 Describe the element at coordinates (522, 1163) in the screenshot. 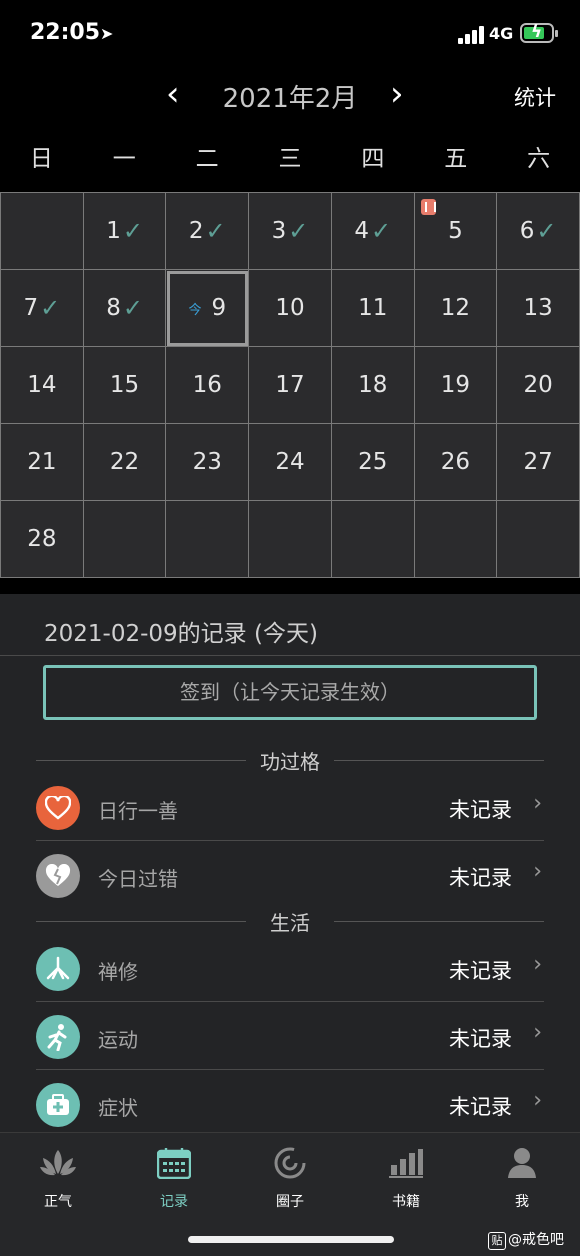

I see `person-icon` at that location.